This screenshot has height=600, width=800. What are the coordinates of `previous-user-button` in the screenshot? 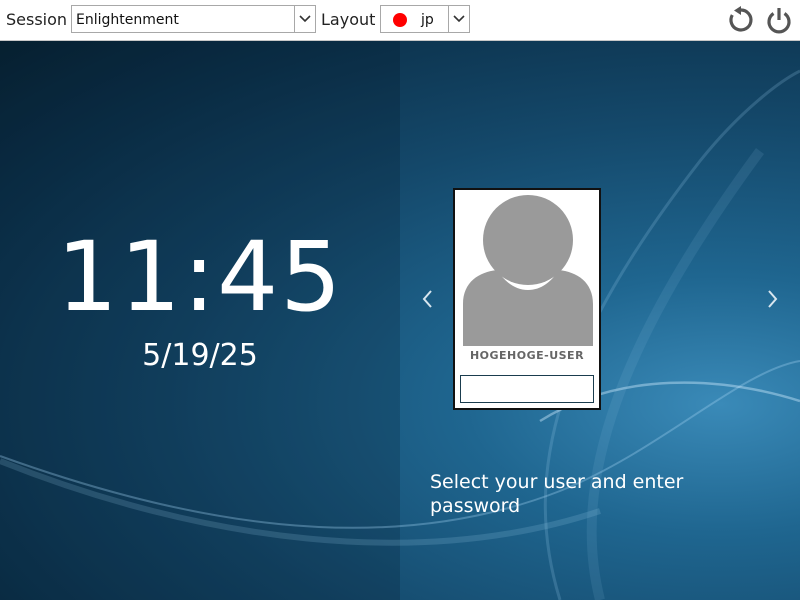 It's located at (427, 299).